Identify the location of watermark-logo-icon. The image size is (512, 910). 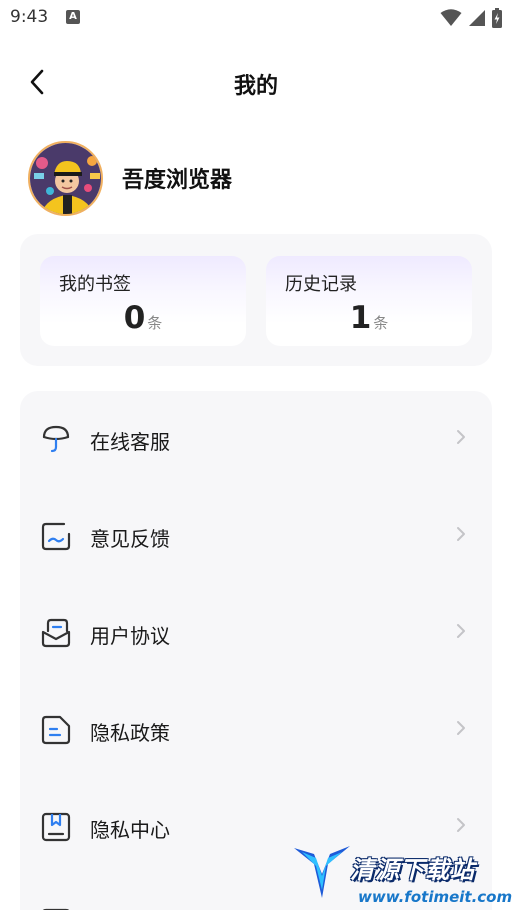
(322, 872).